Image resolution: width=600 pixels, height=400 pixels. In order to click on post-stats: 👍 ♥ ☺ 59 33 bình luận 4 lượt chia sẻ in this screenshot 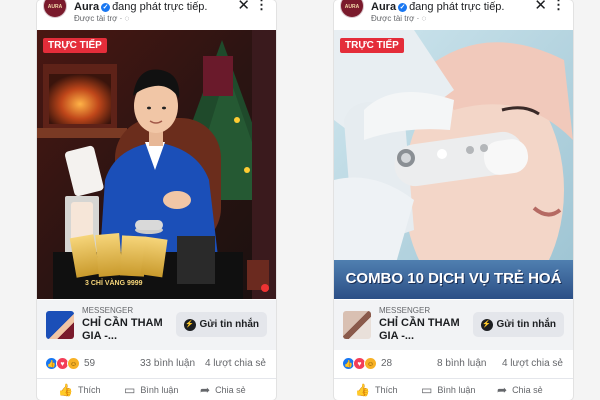, I will do `click(156, 365)`.